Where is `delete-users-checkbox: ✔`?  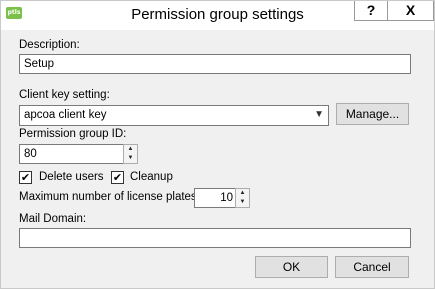 delete-users-checkbox: ✔ is located at coordinates (25, 177).